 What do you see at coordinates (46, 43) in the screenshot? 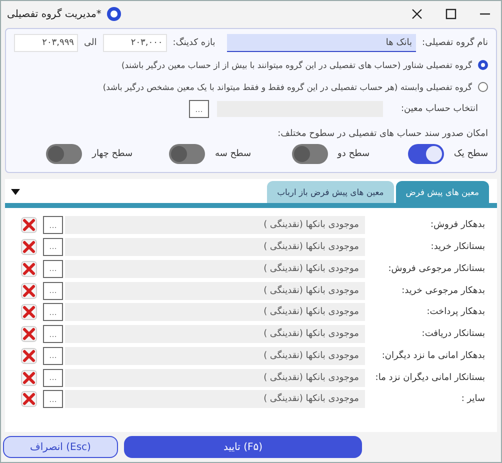
I see `range-to-field: ۲۰۳,۹۹۹` at bounding box center [46, 43].